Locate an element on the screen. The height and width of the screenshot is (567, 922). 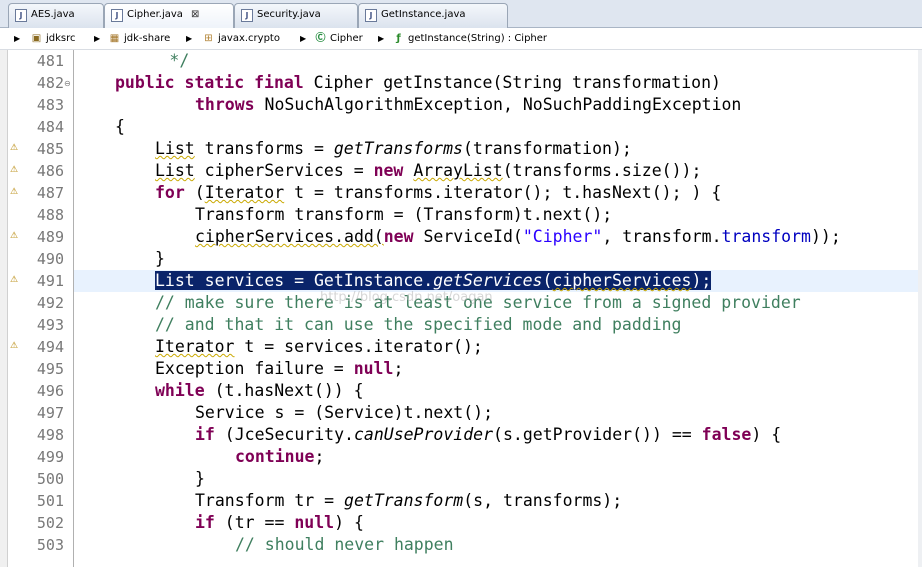
code-text: Exception failure = null; is located at coordinates (279, 369).